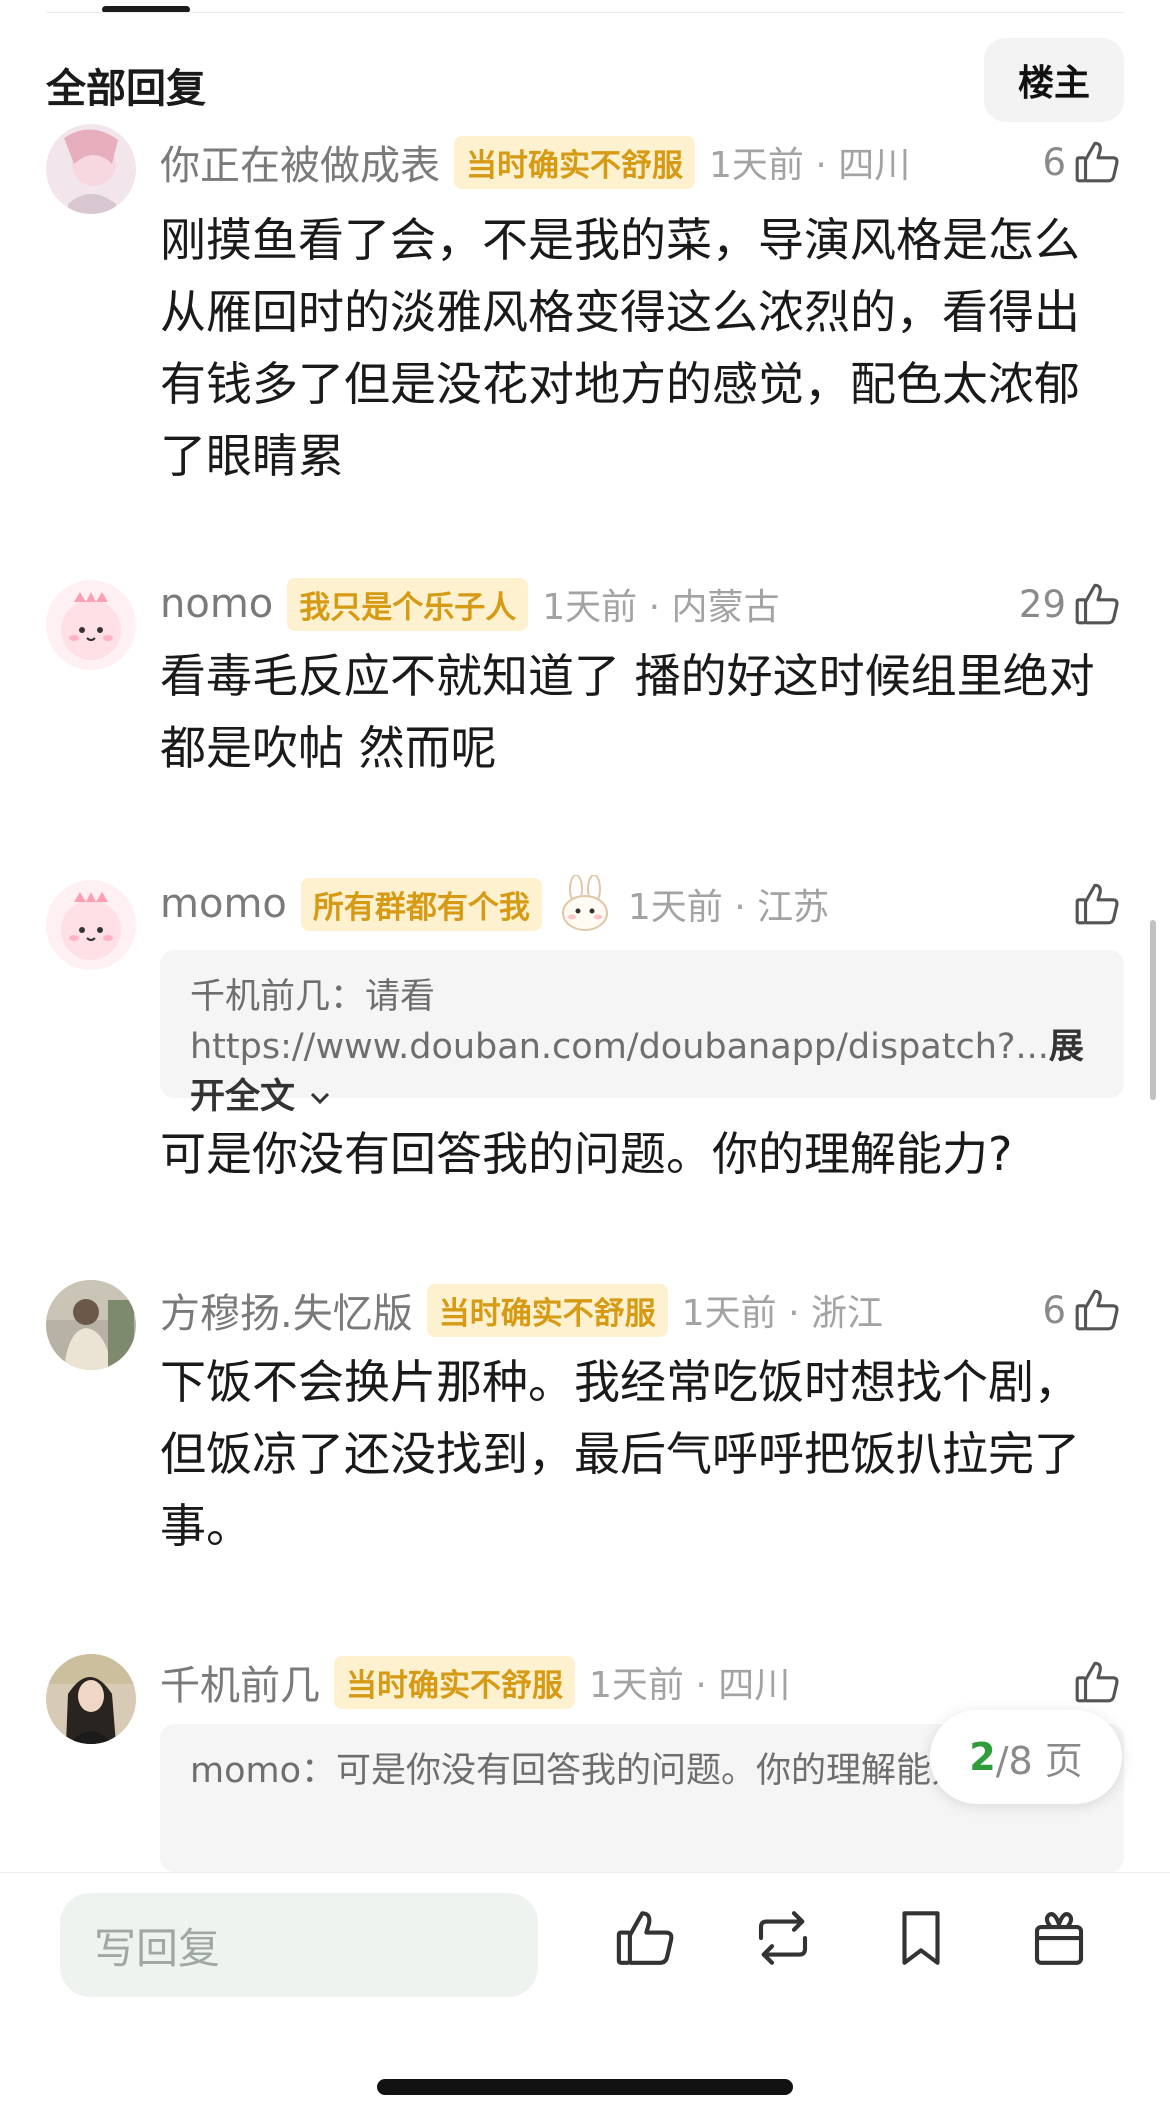 Image resolution: width=1170 pixels, height=2121 pixels. What do you see at coordinates (223, 904) in the screenshot?
I see `username: momo` at bounding box center [223, 904].